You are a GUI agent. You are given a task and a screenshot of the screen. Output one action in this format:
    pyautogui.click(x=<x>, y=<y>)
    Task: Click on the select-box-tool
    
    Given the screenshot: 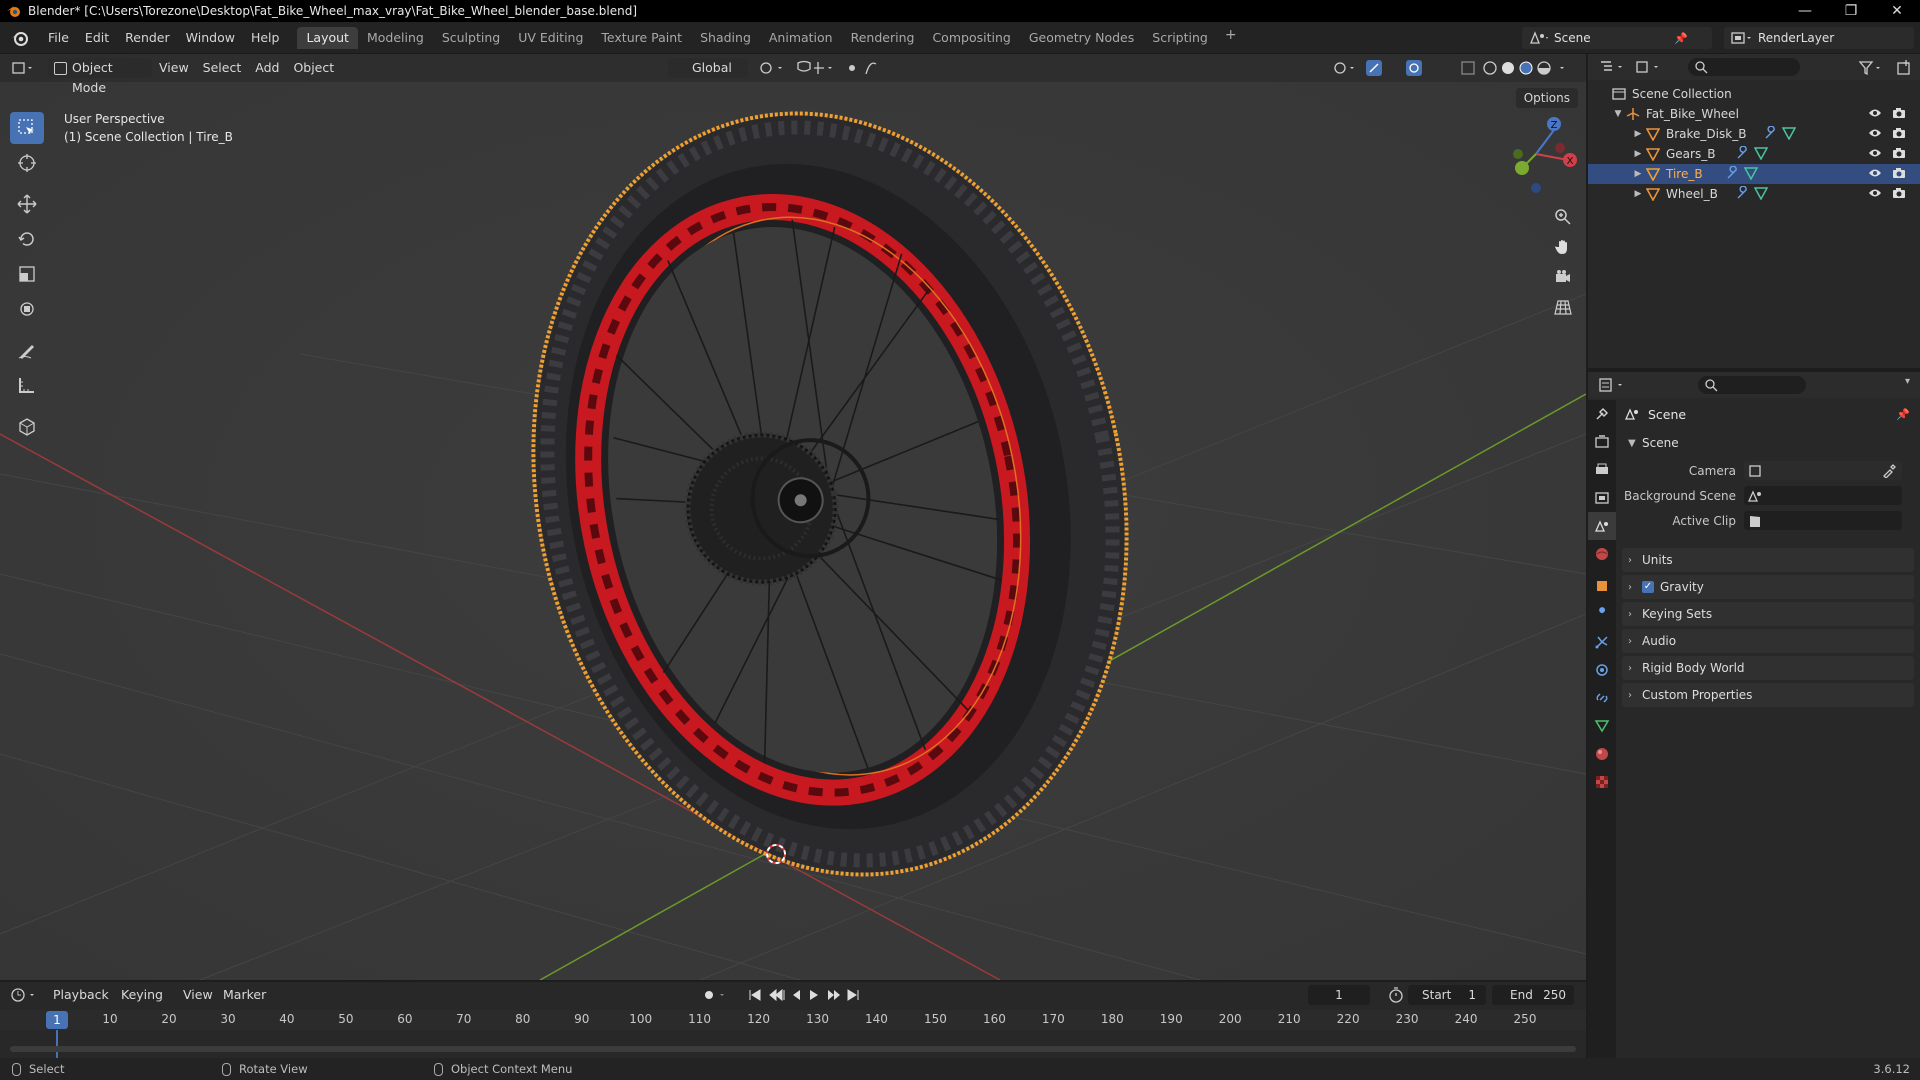 What is the action you would take?
    pyautogui.click(x=27, y=128)
    